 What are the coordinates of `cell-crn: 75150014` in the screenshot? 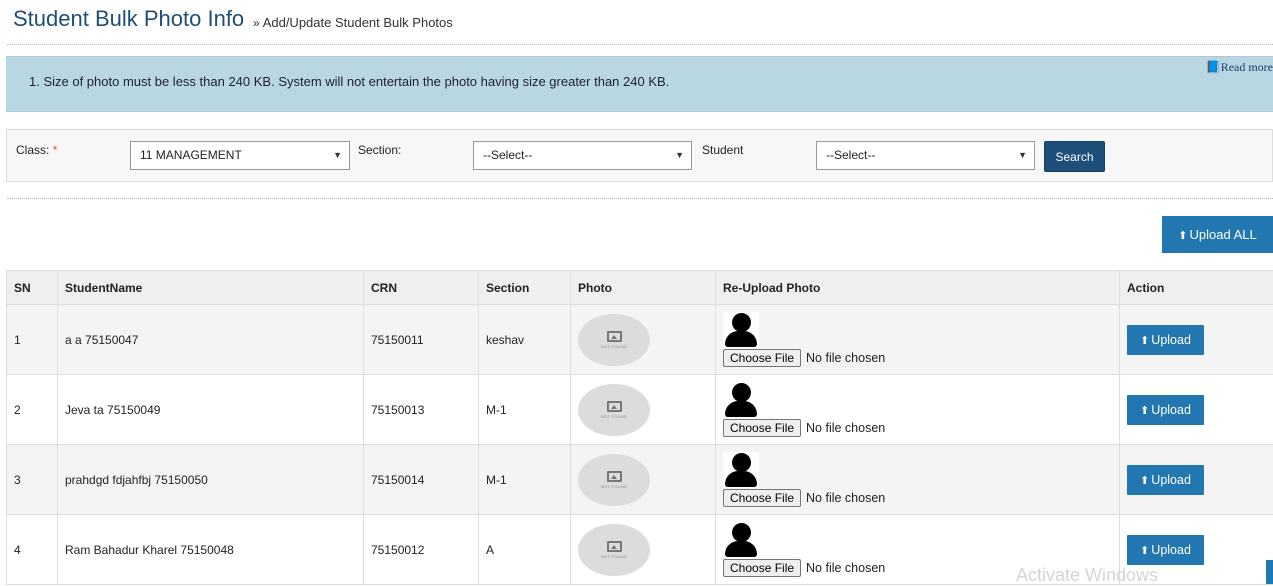 It's located at (421, 480).